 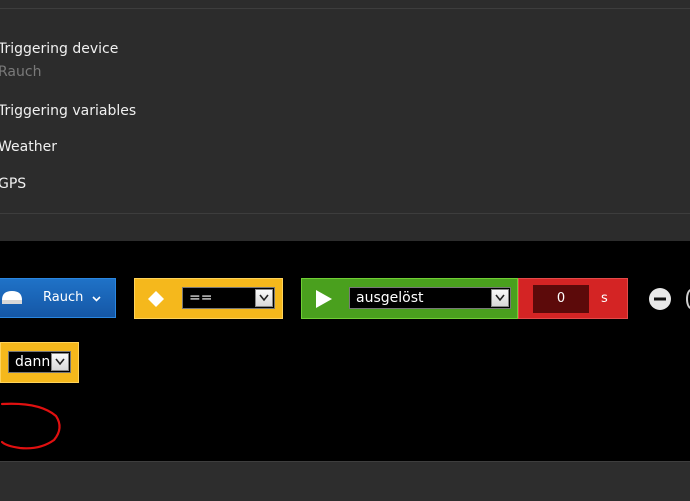 What do you see at coordinates (688, 299) in the screenshot?
I see `add-condition-icon` at bounding box center [688, 299].